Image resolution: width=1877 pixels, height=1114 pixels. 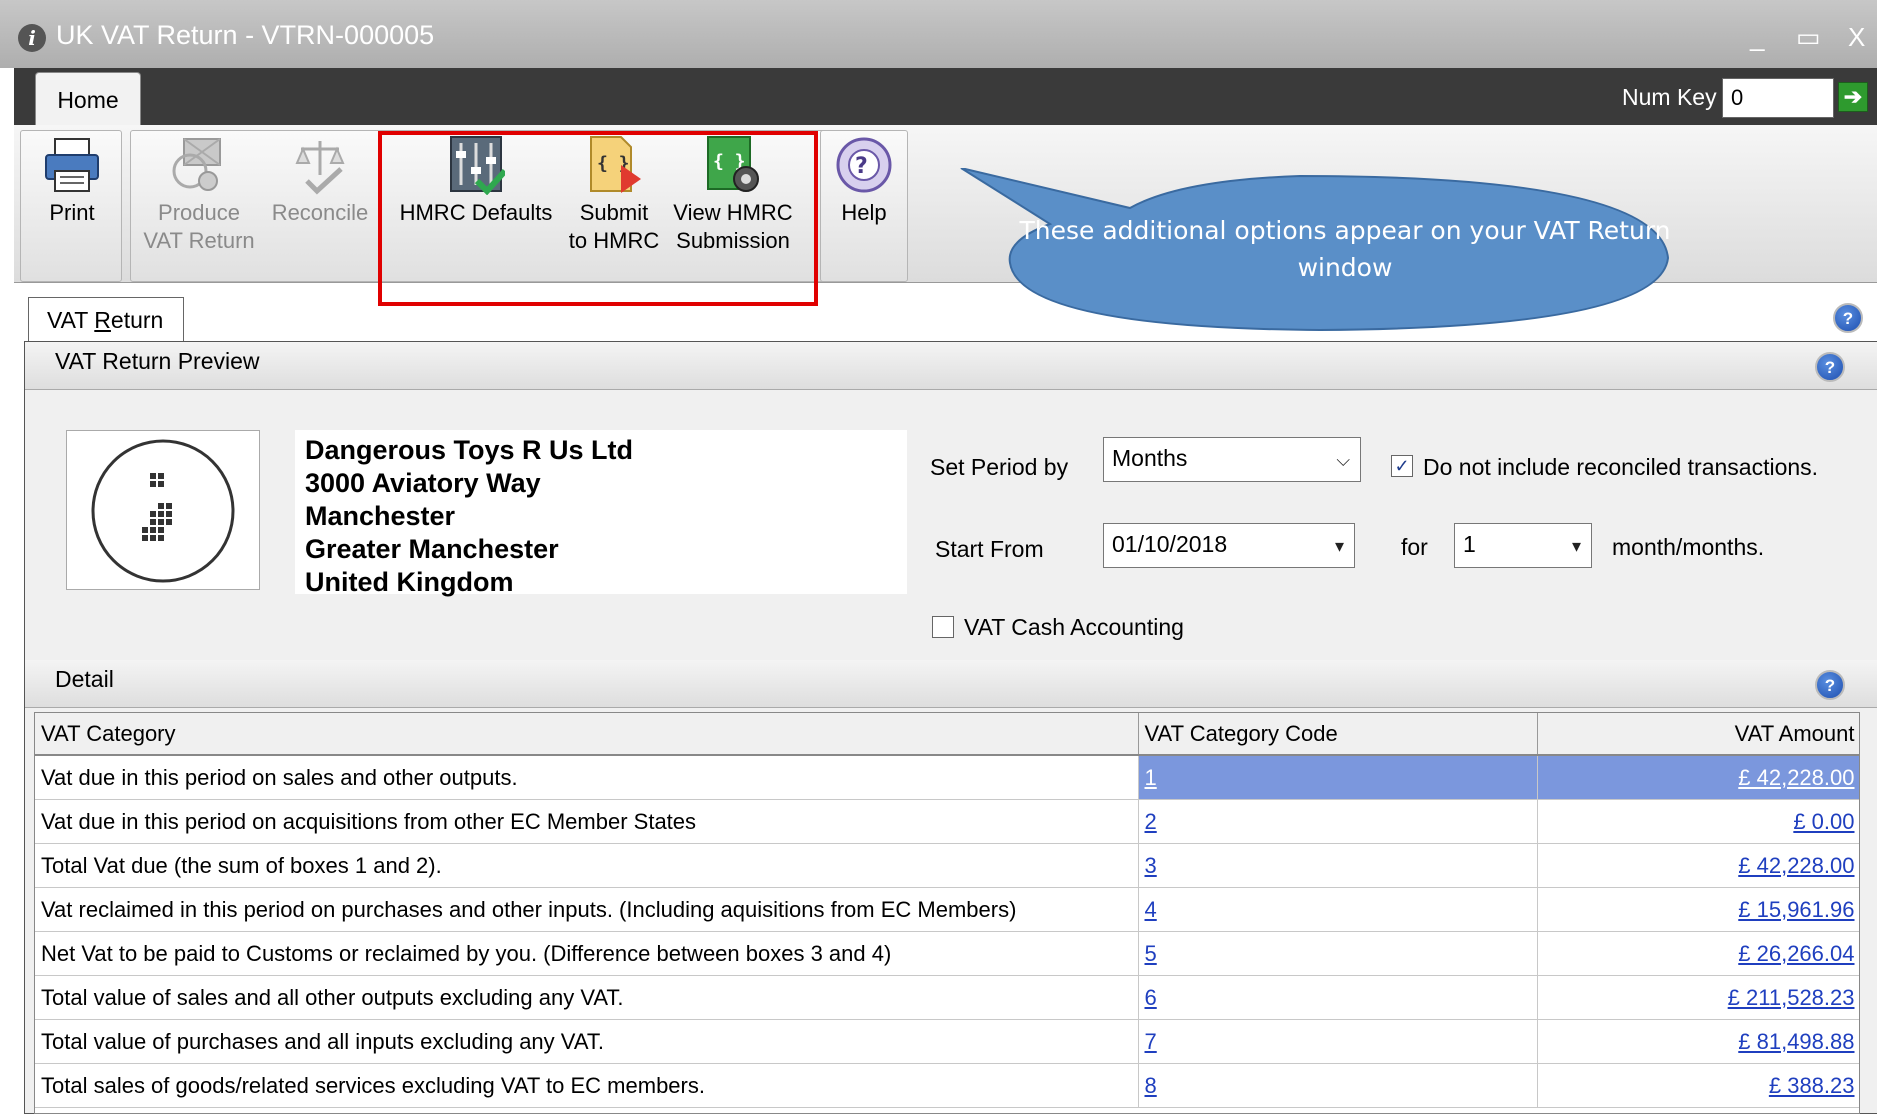 I want to click on print-button: Print, so click(x=72, y=181).